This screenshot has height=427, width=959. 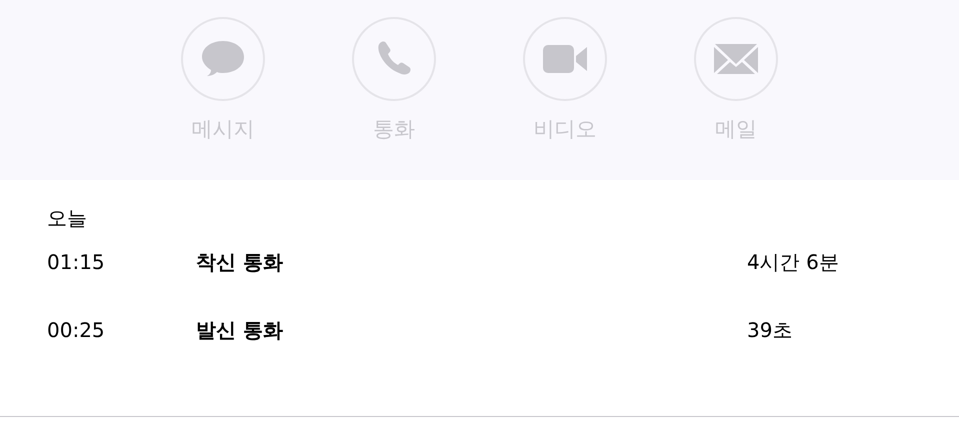 What do you see at coordinates (240, 330) in the screenshot?
I see `call-type: 발신 통화` at bounding box center [240, 330].